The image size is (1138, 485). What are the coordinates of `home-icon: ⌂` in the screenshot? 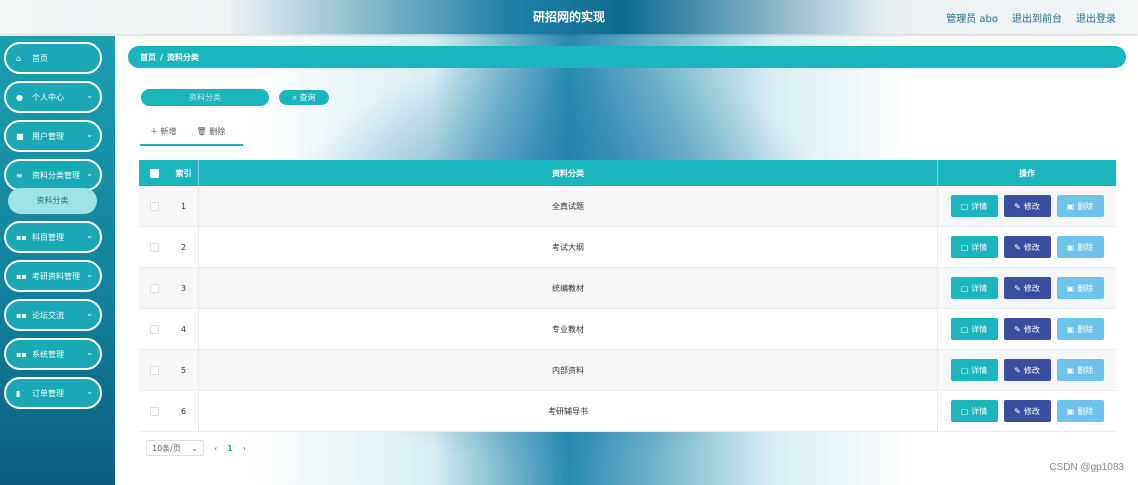 It's located at (19, 58).